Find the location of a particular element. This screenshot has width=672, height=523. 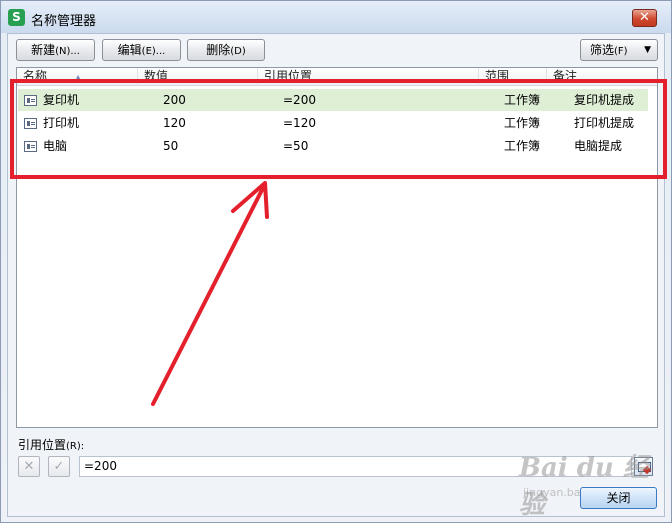

dialog-title: 名称管理器 is located at coordinates (64, 21).